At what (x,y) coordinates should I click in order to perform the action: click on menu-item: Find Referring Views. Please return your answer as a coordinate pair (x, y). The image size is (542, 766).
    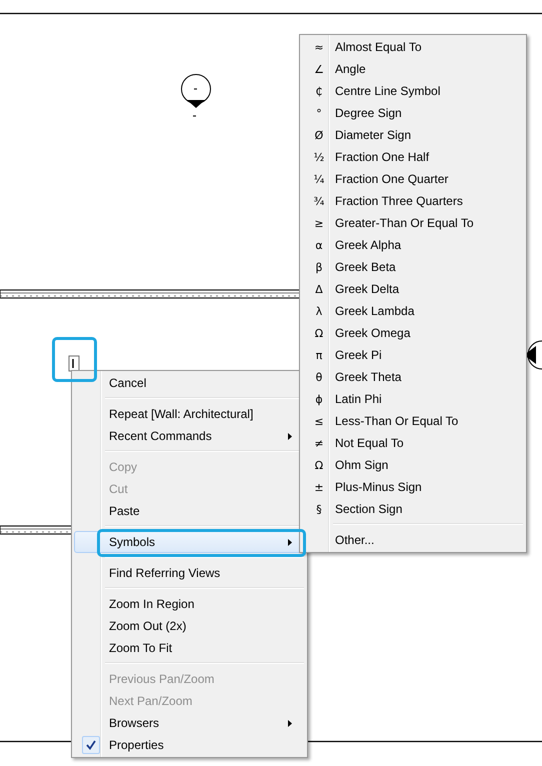
    Looking at the image, I should click on (189, 573).